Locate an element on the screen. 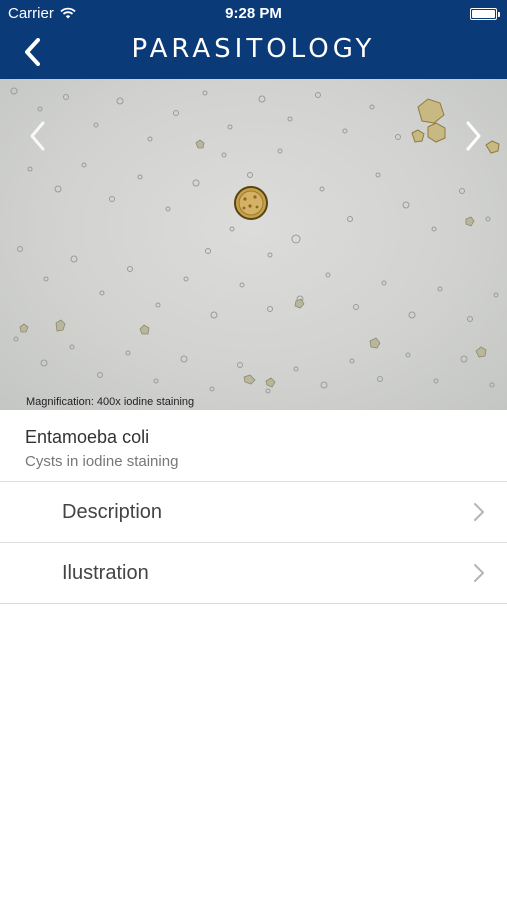 Image resolution: width=507 pixels, height=900 pixels. illustration-label: Ilustration is located at coordinates (105, 573).